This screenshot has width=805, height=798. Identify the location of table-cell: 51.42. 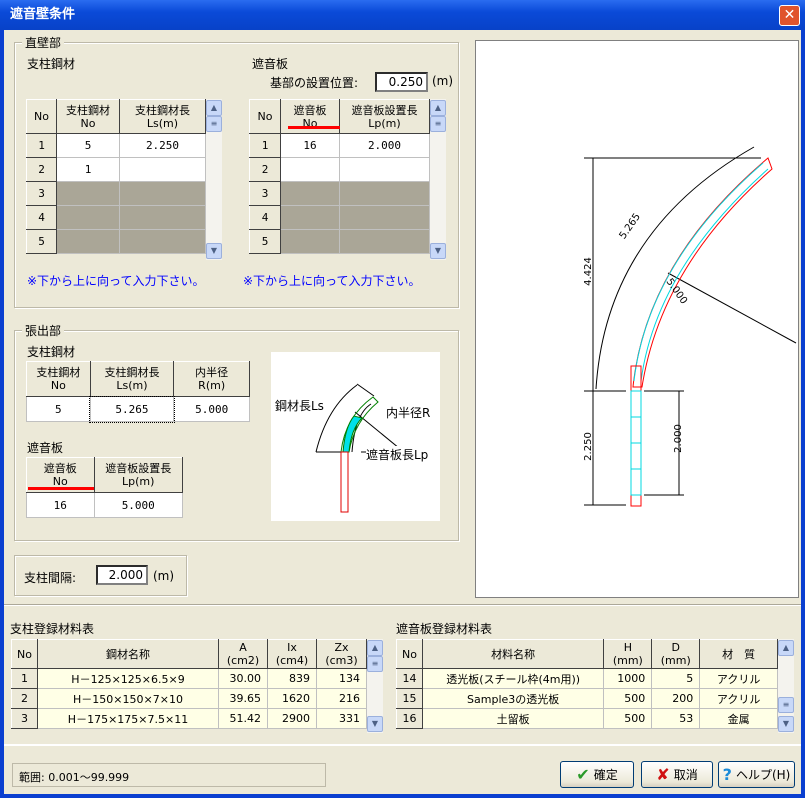
(243, 718).